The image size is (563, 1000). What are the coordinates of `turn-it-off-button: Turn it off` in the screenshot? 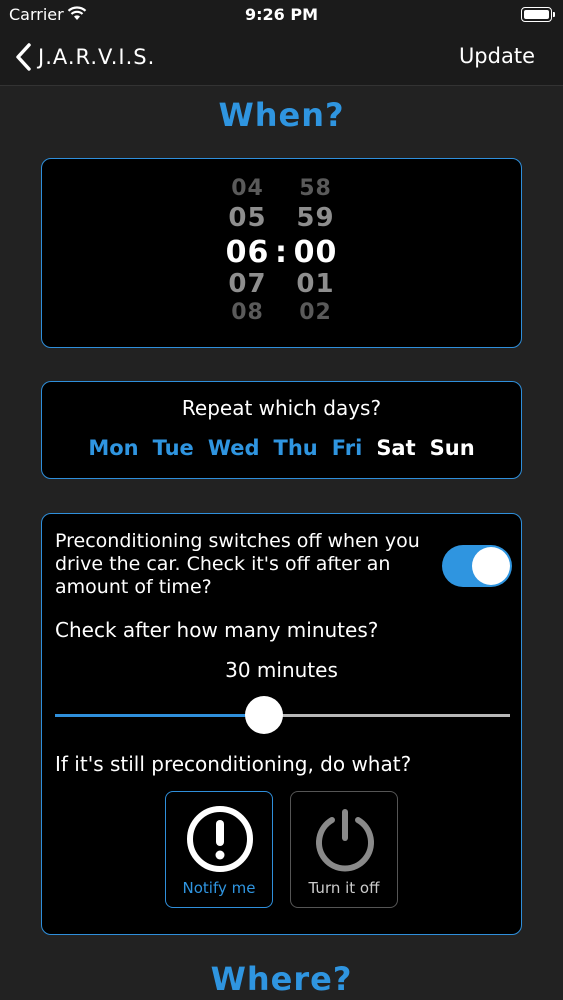 It's located at (344, 849).